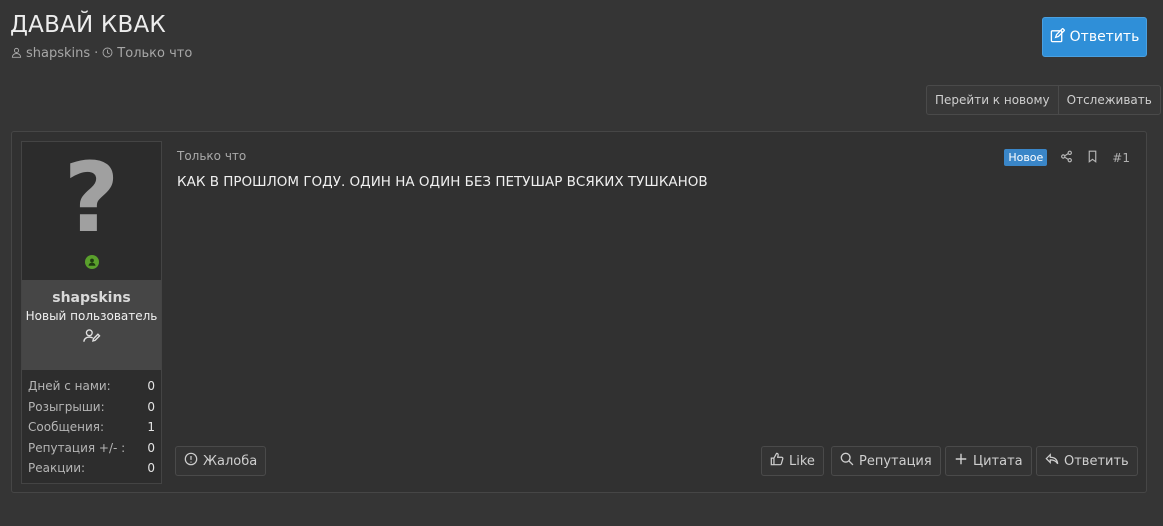 This screenshot has width=1163, height=526. Describe the element at coordinates (1087, 461) in the screenshot. I see `reply-button: Ответить` at that location.